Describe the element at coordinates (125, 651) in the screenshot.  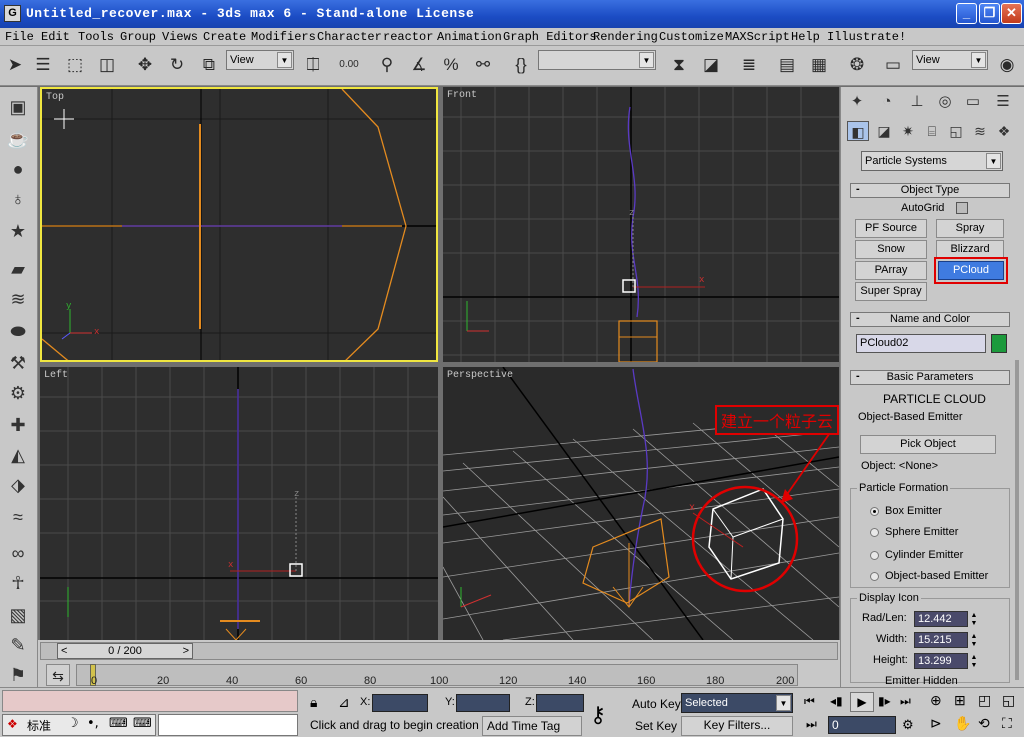
I see `time-slider-thumb: < 0 / 200 >` at that location.